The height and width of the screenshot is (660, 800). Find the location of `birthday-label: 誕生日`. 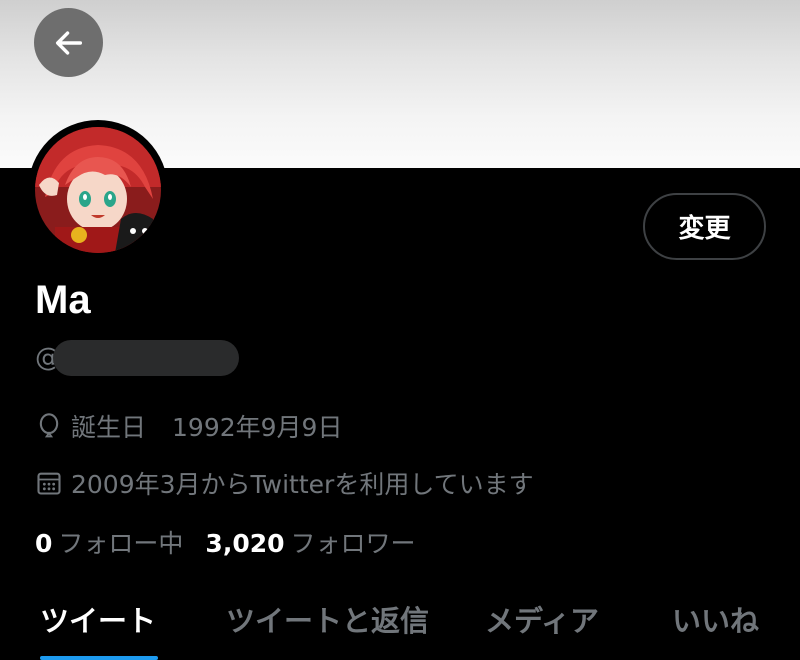

birthday-label: 誕生日 is located at coordinates (109, 427).